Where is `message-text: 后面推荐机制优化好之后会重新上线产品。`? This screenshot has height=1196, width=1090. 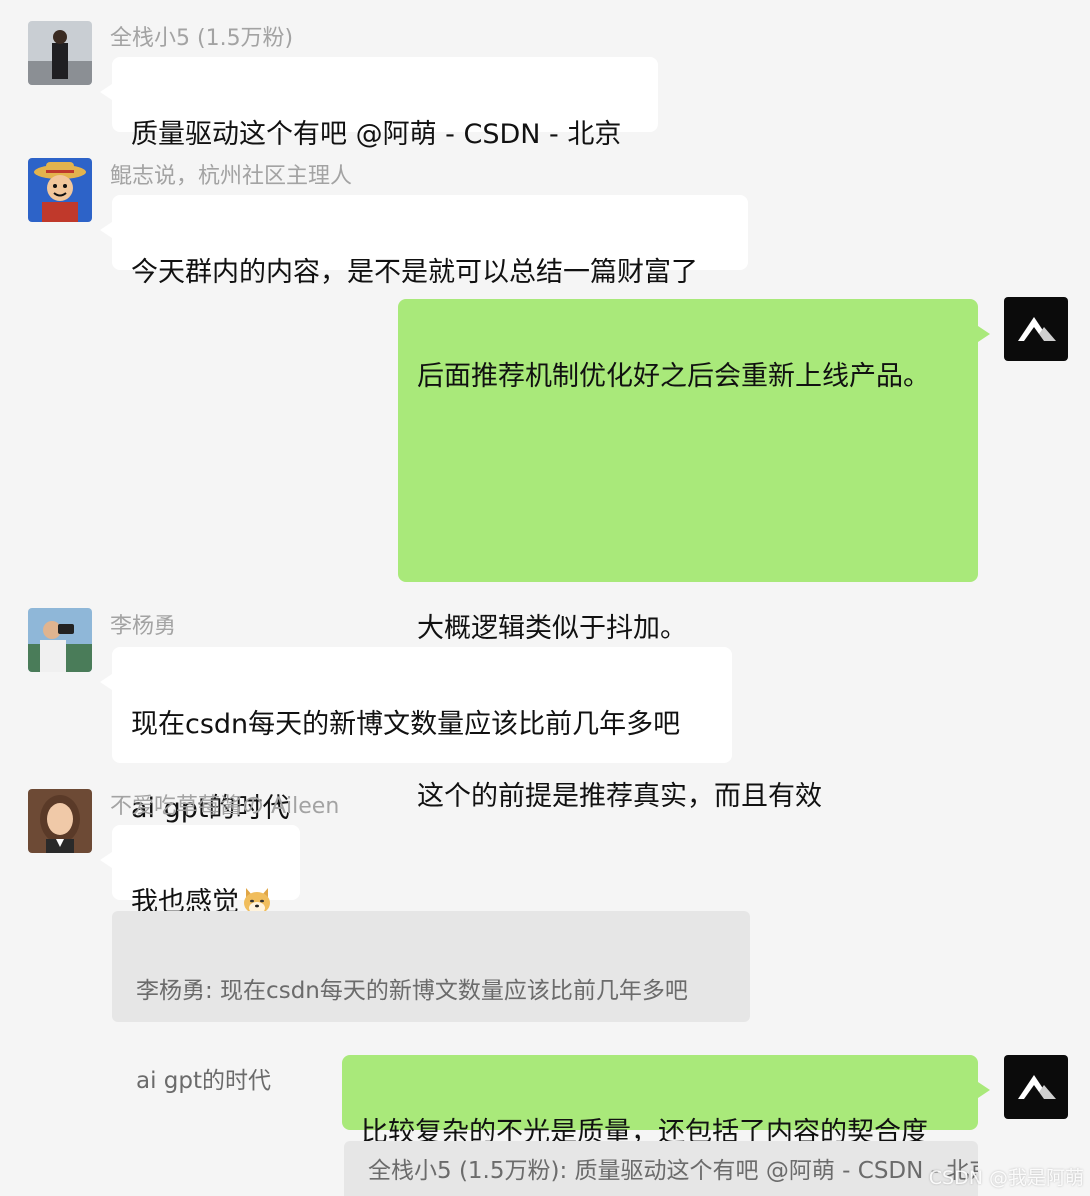
message-text: 后面推荐机制优化好之后会重新上线产品。 is located at coordinates (673, 376).